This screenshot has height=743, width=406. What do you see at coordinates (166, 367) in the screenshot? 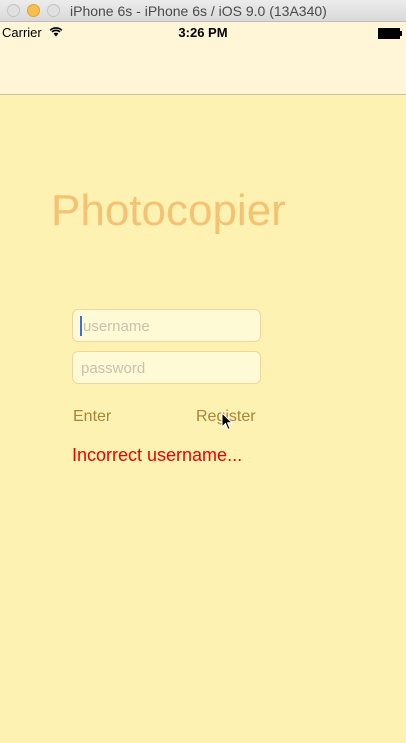
I see `password-field: password` at bounding box center [166, 367].